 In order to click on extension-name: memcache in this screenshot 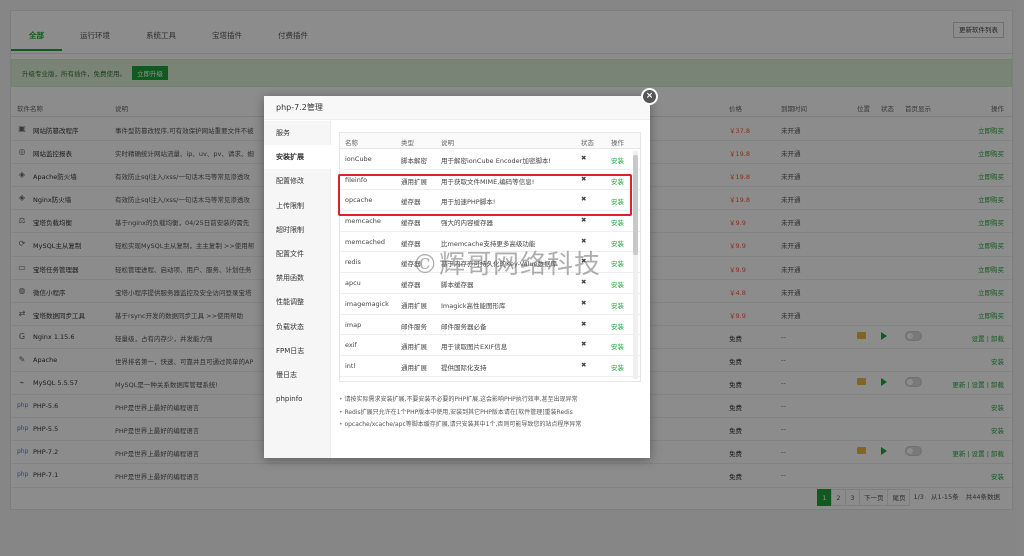, I will do `click(363, 221)`.